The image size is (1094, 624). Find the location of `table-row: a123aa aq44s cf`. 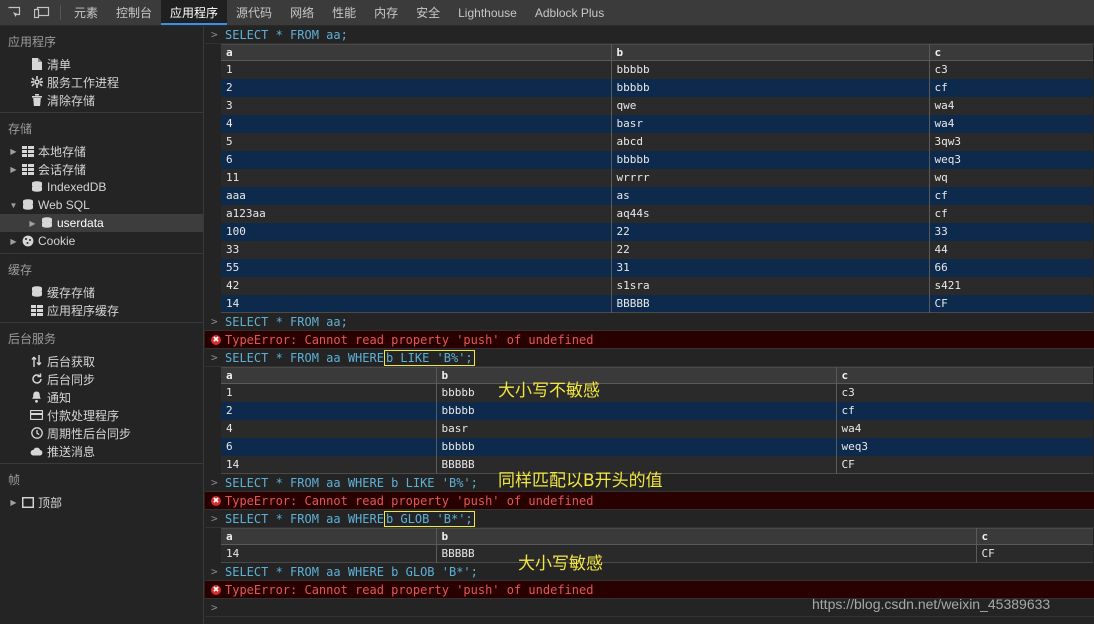

table-row: a123aa aq44s cf is located at coordinates (657, 213).